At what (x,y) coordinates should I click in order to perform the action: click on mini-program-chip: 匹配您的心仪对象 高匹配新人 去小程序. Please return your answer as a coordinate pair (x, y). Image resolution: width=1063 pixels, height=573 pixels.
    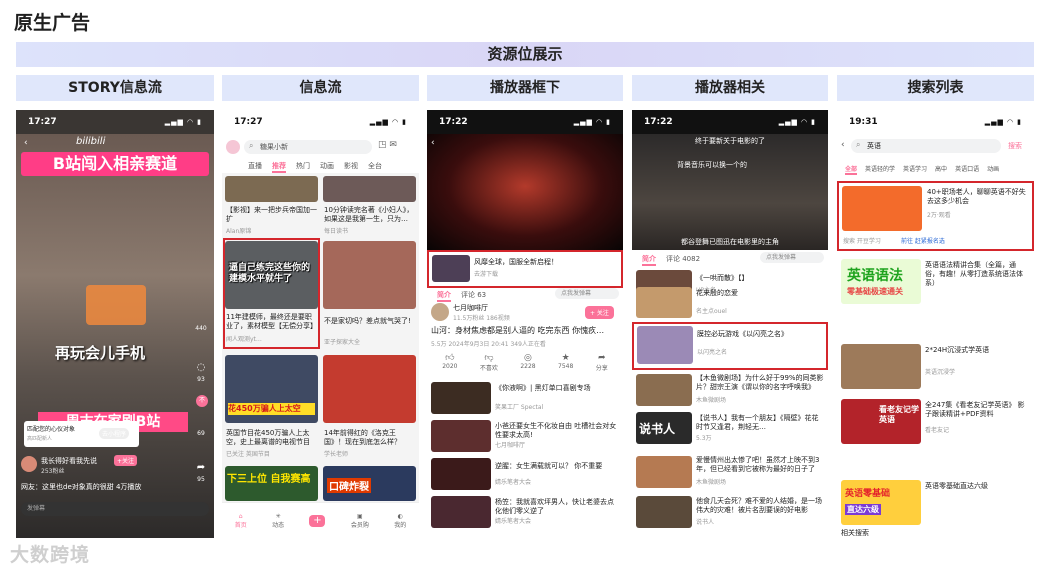
    Looking at the image, I should click on (81, 434).